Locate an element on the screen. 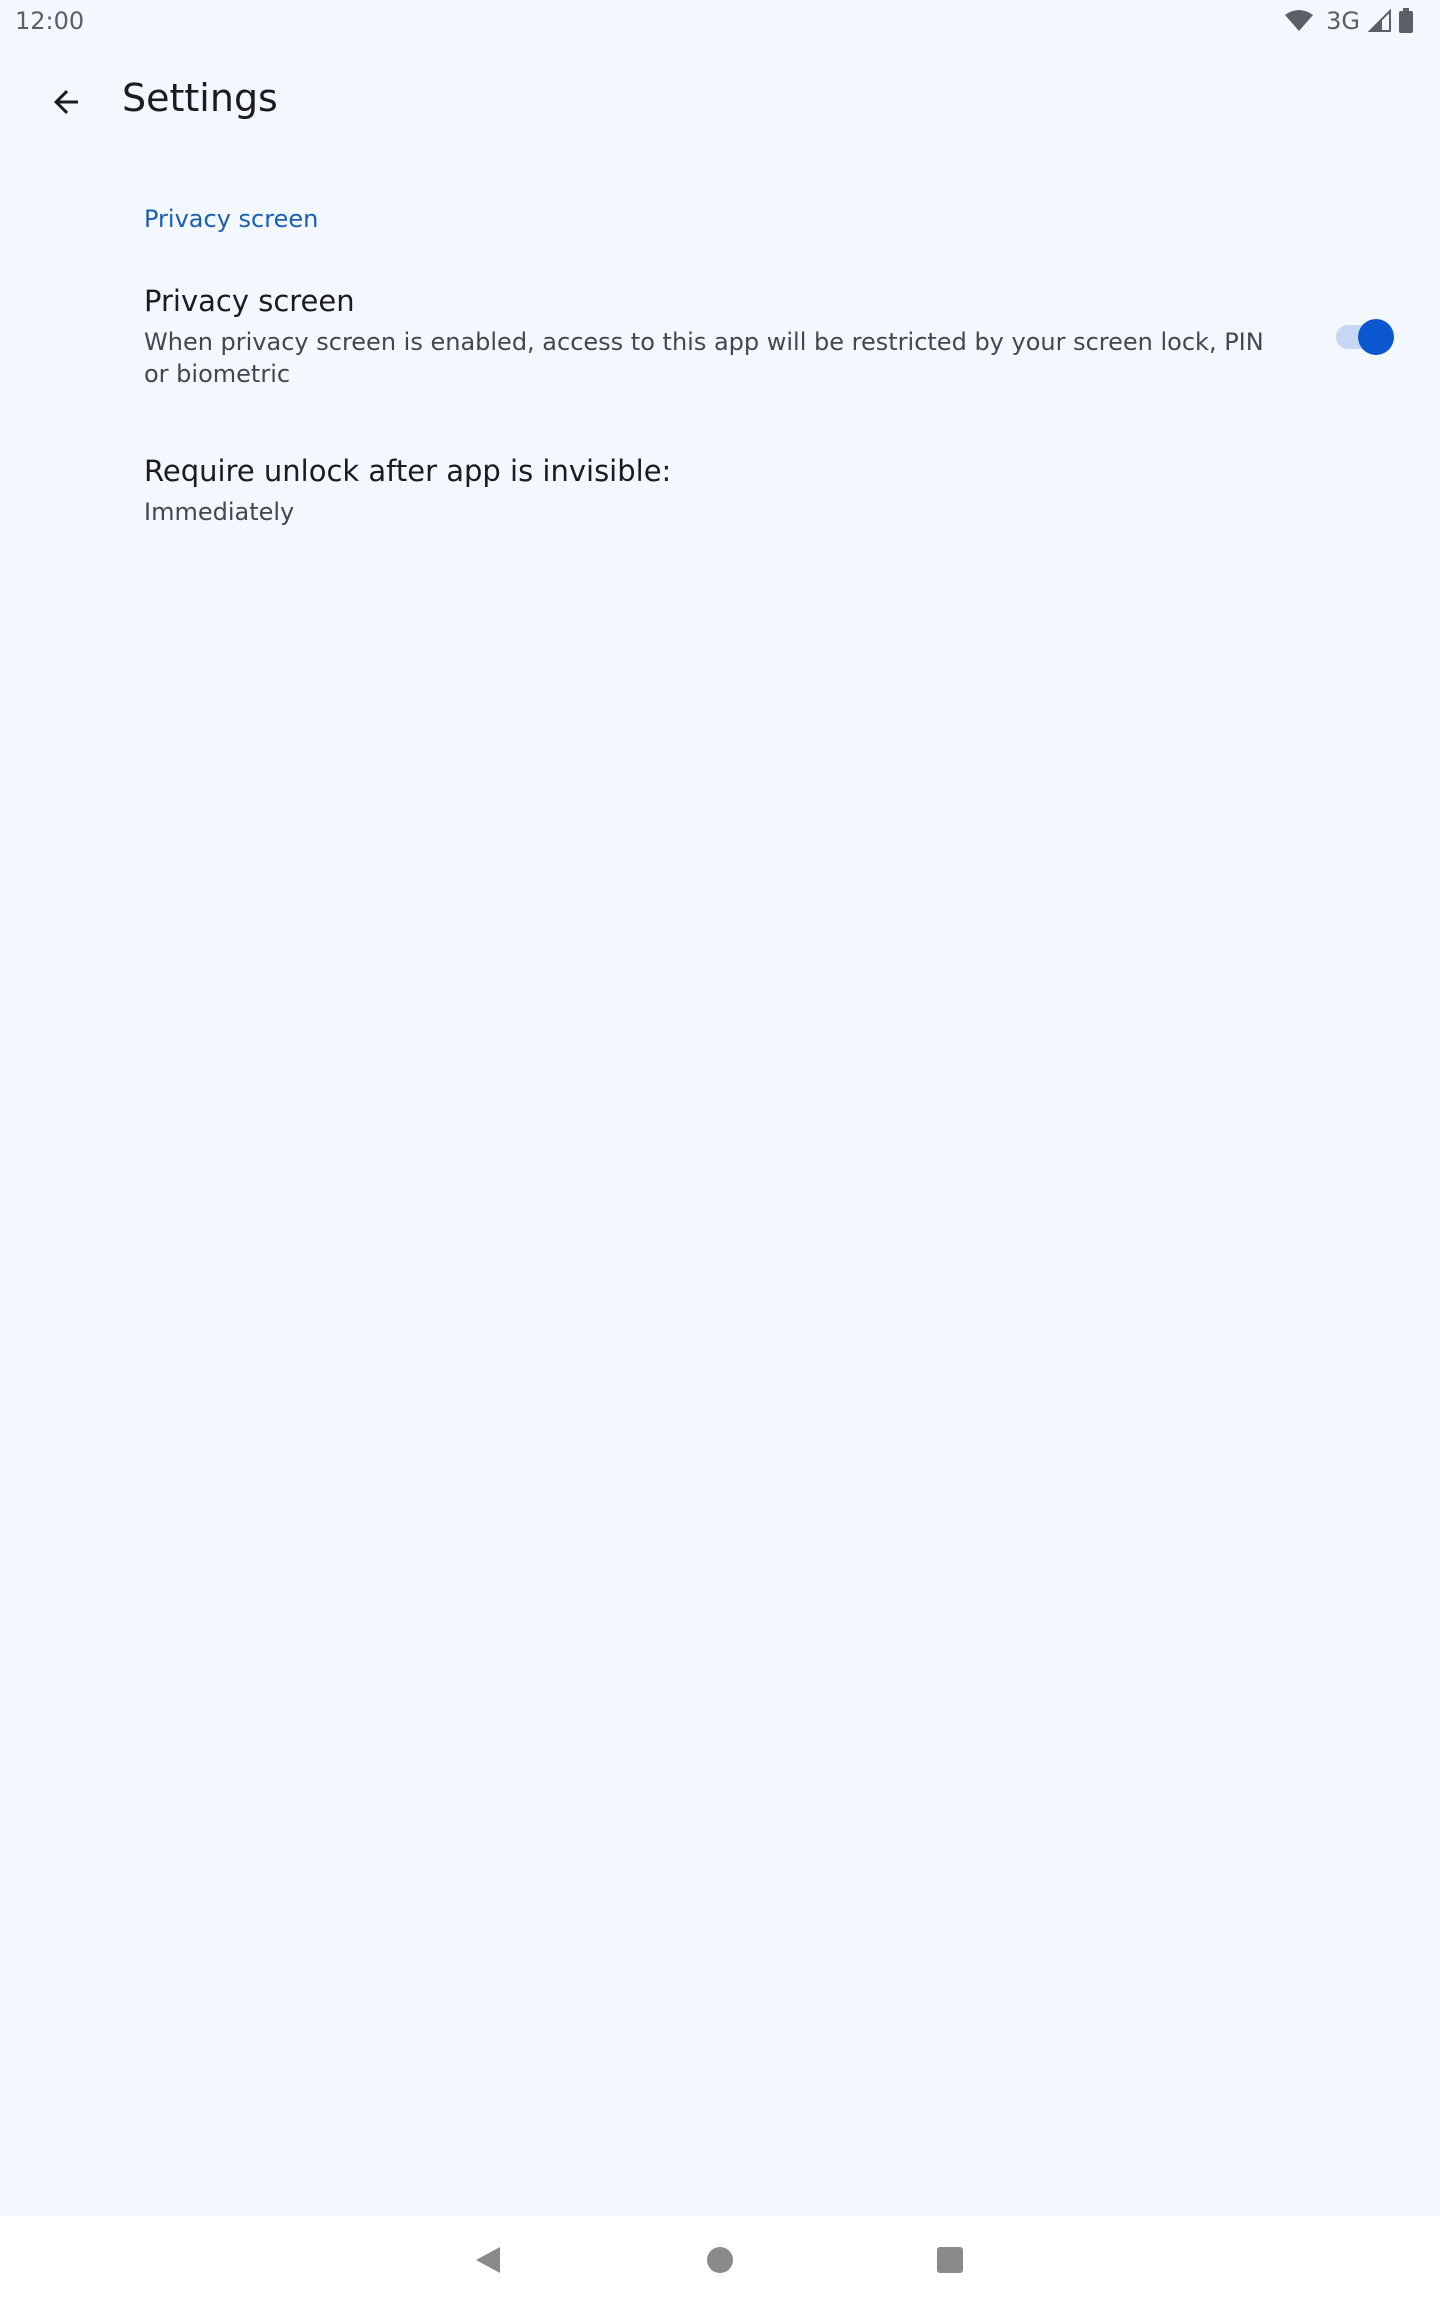 The image size is (1440, 2304). status-bar: 12:00 3G is located at coordinates (720, 22).